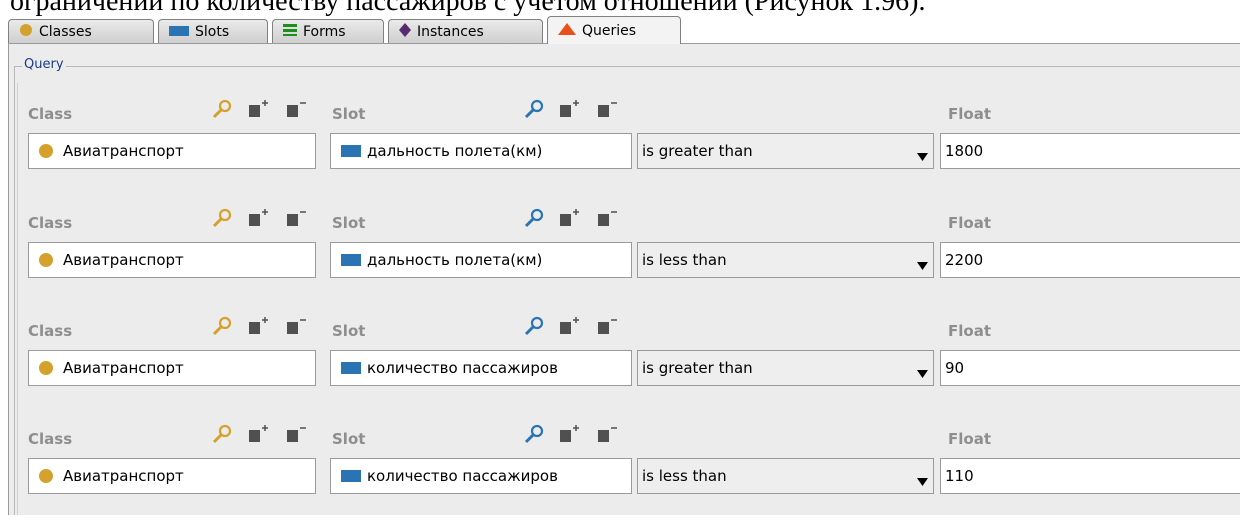  Describe the element at coordinates (450, 31) in the screenshot. I see `tab-instances-label: Instances` at that location.